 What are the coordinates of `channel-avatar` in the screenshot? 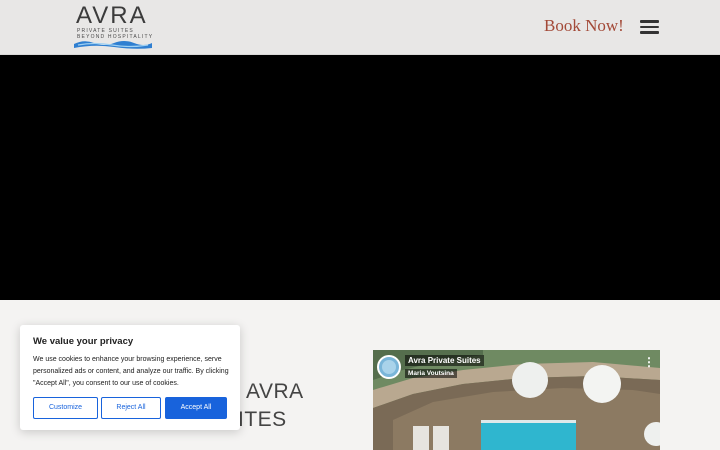 It's located at (389, 367).